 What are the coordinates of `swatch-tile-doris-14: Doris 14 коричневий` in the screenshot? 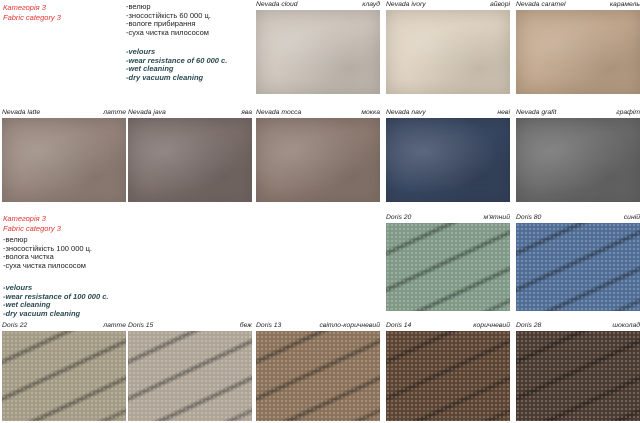 It's located at (448, 371).